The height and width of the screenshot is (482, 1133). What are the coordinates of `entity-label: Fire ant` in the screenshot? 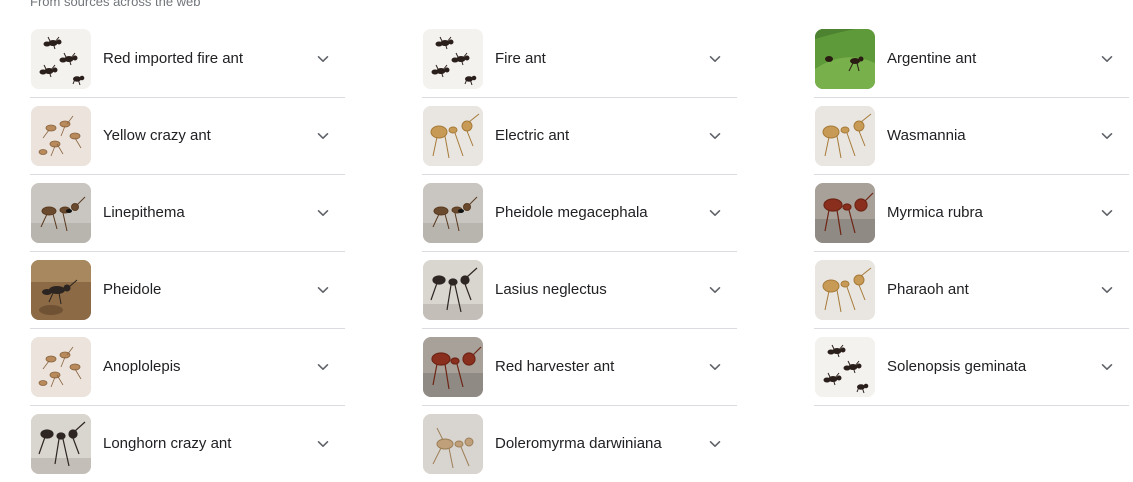 It's located at (520, 58).